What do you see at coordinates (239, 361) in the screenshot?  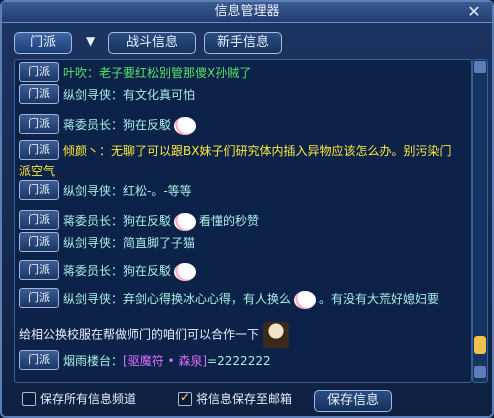 I see `message-body: =2222222` at bounding box center [239, 361].